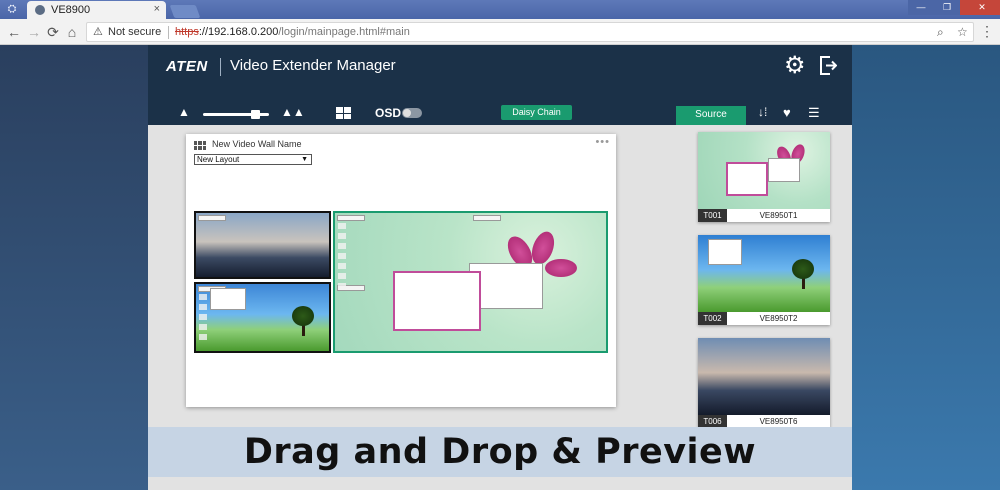 This screenshot has height=490, width=1000. I want to click on video-wall-name: New Video Wall Name, so click(257, 144).